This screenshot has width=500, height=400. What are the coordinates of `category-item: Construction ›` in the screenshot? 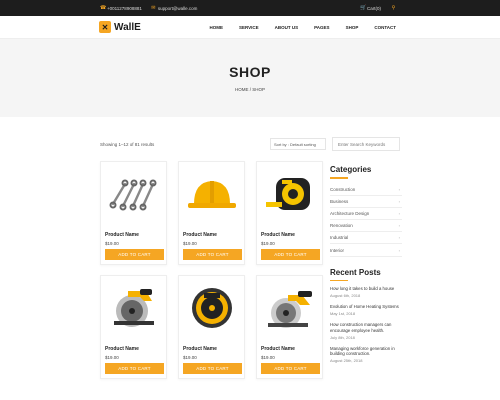 It's located at (366, 190).